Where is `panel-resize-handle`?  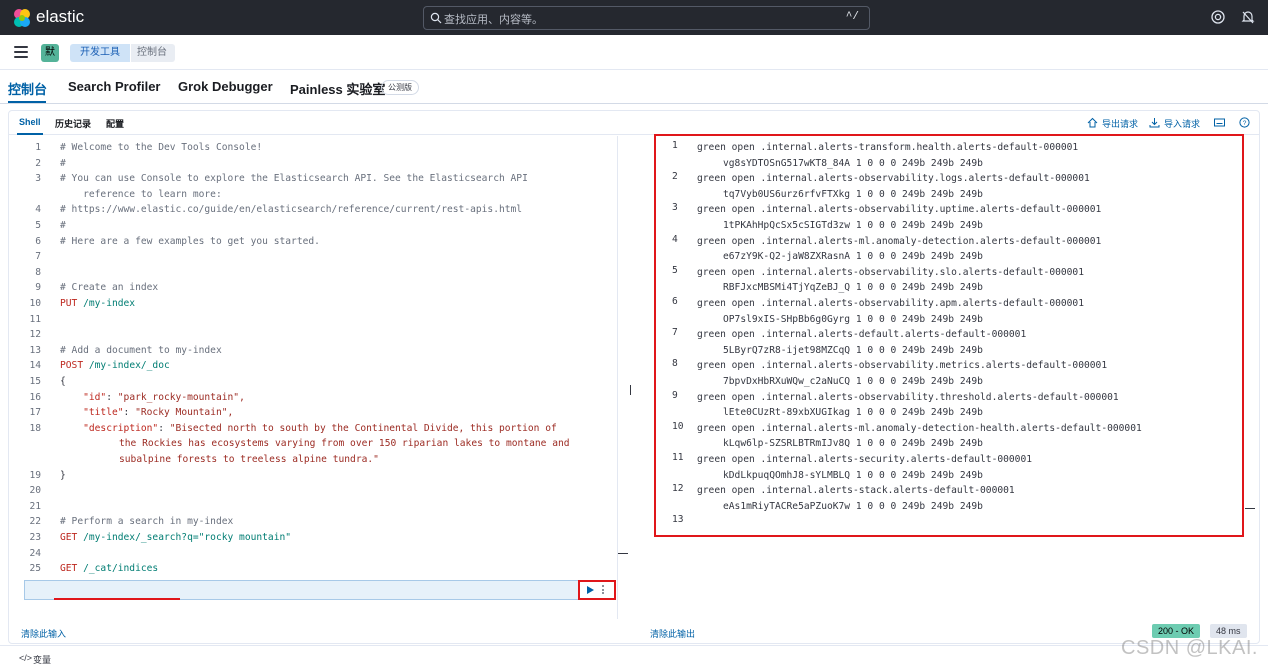
panel-resize-handle is located at coordinates (630, 390).